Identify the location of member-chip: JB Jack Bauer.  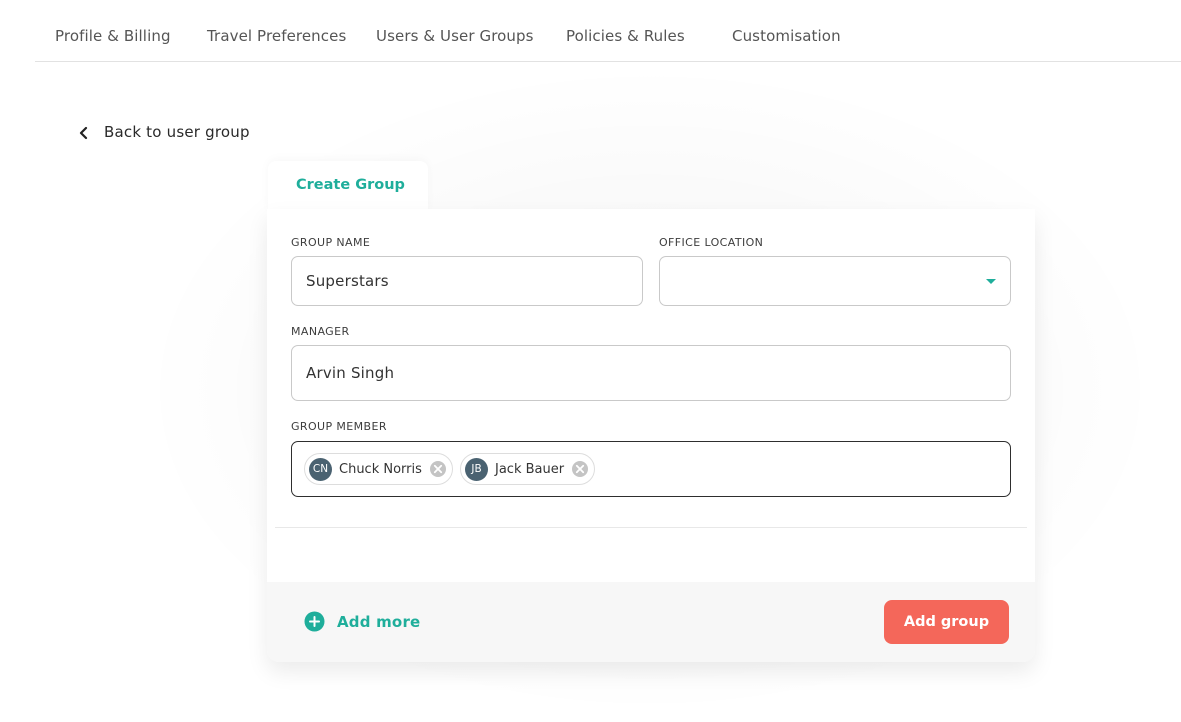
(528, 469).